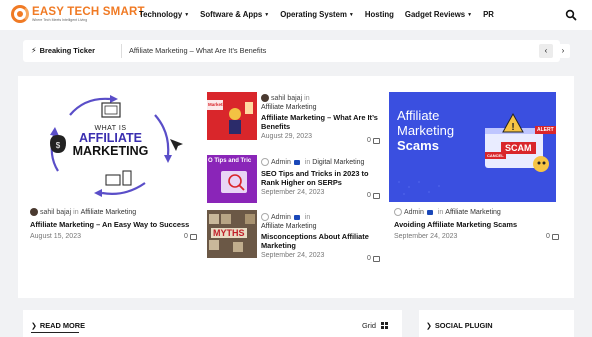 The height and width of the screenshot is (337, 592). Describe the element at coordinates (88, 12) in the screenshot. I see `logo-title: EASY TECH SMART` at that location.